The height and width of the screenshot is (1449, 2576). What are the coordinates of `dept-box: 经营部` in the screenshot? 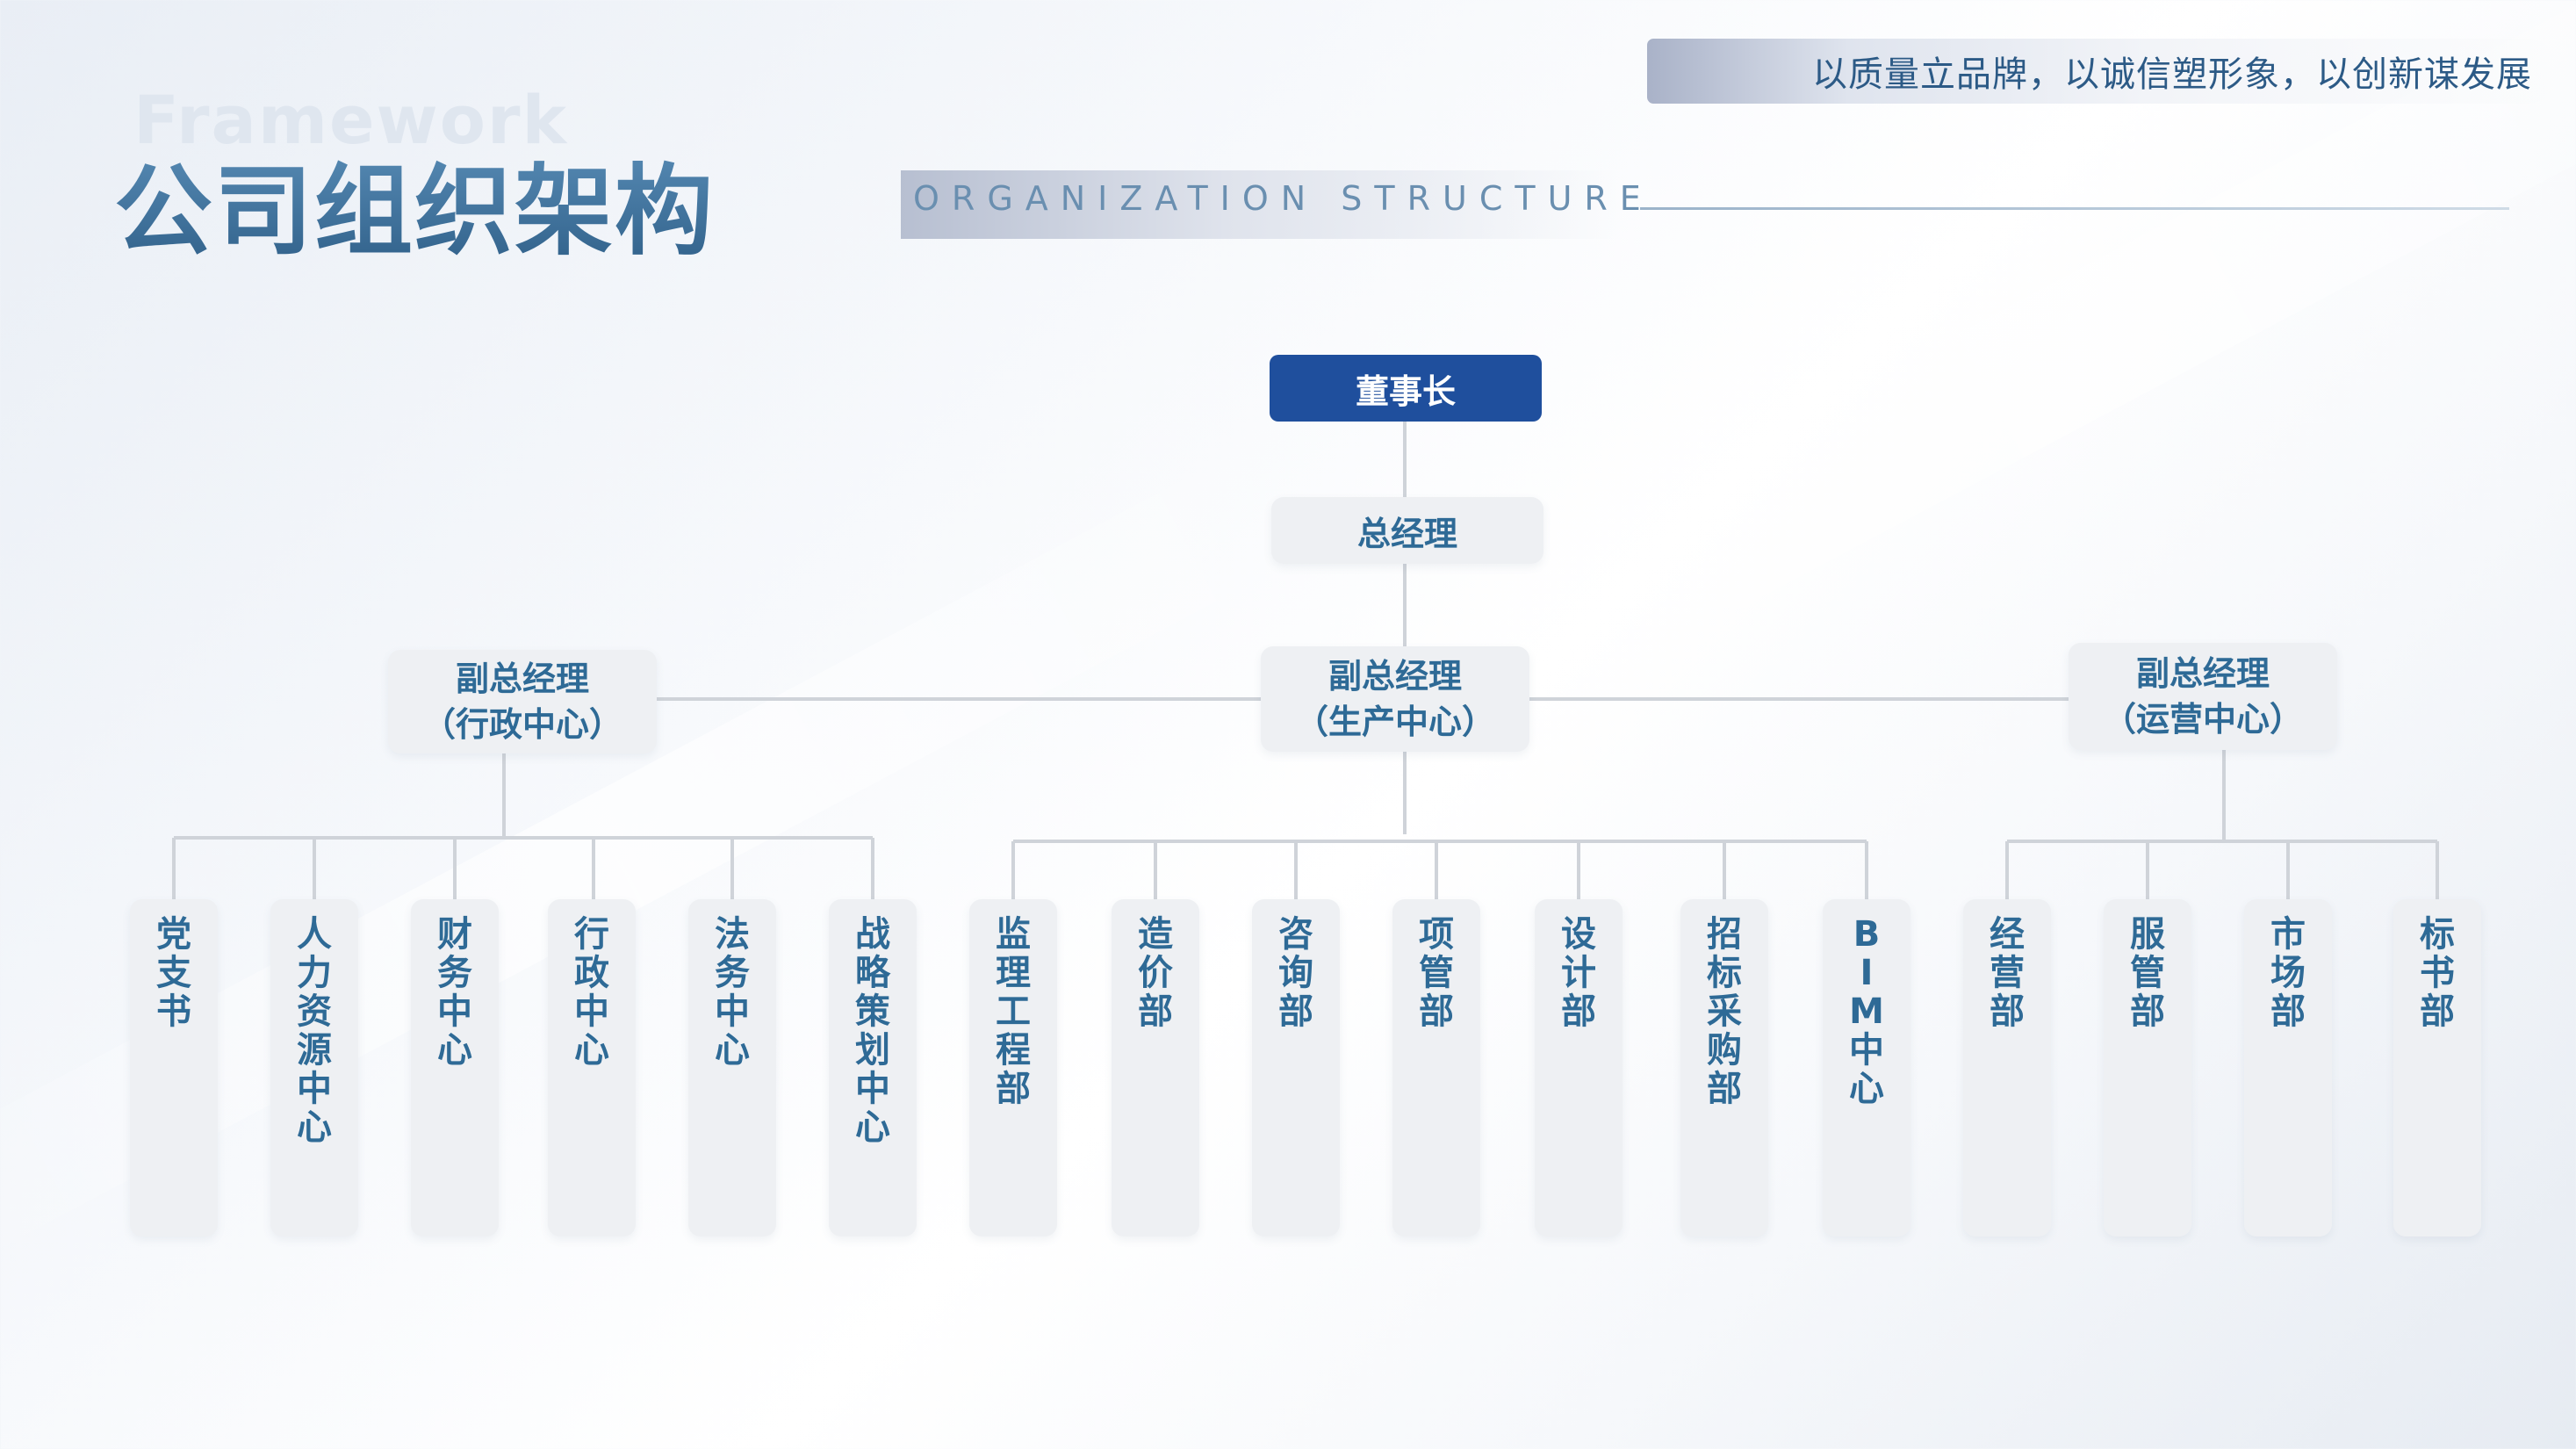 It's located at (2007, 1068).